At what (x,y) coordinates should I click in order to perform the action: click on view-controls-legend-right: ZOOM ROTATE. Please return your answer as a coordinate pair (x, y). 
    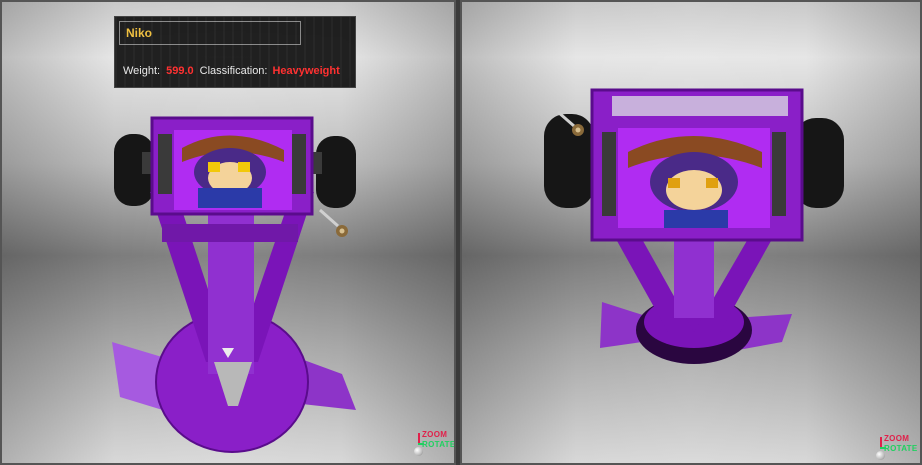
    Looking at the image, I should click on (898, 448).